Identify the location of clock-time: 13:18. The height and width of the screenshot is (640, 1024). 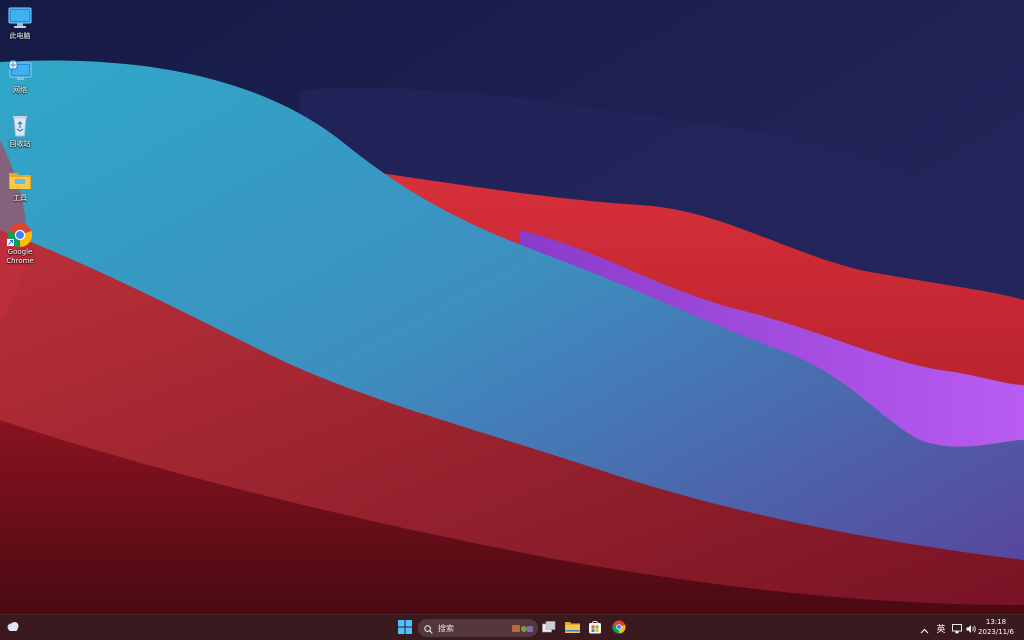
(996, 622).